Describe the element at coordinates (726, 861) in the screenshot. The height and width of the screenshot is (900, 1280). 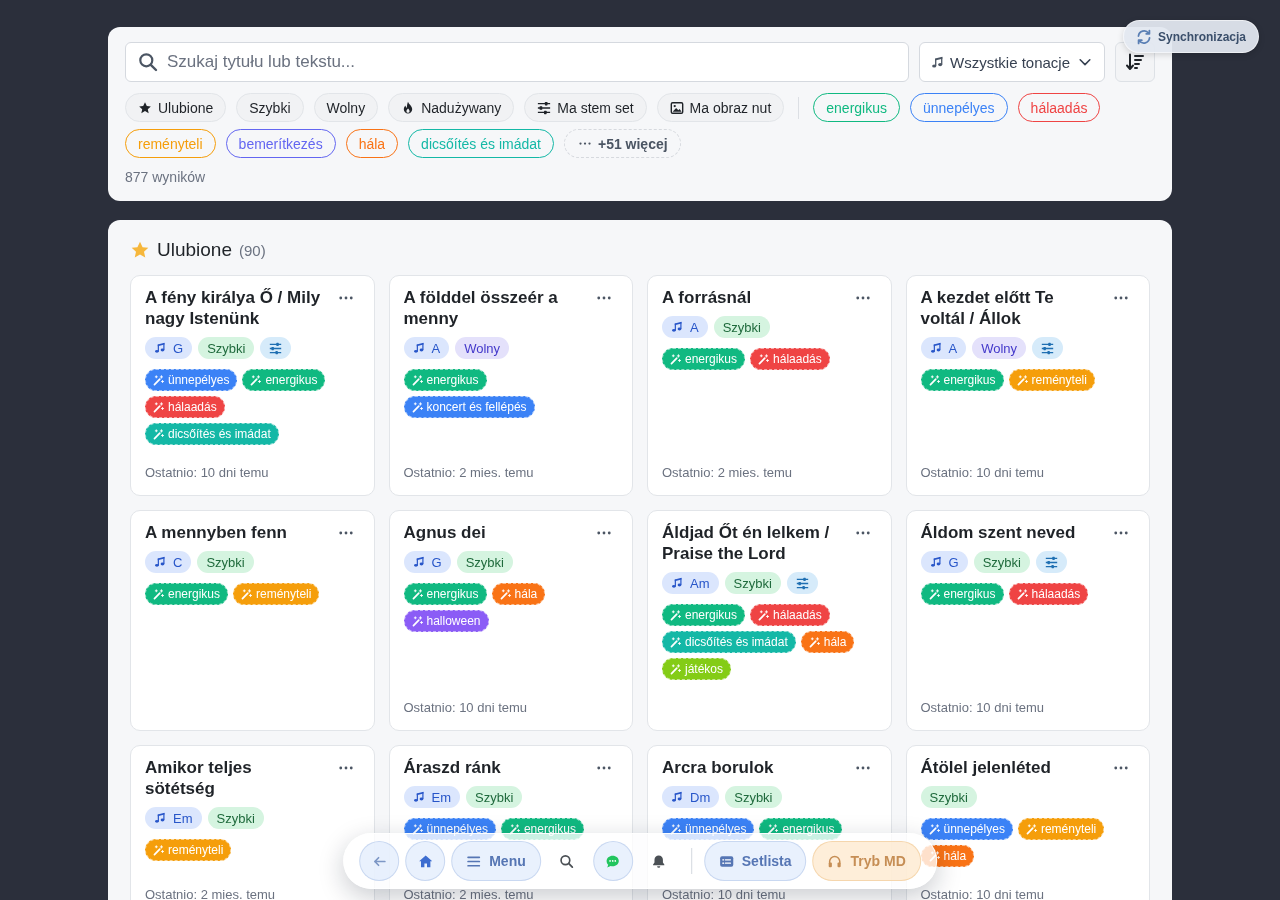
I see `list-icon` at that location.